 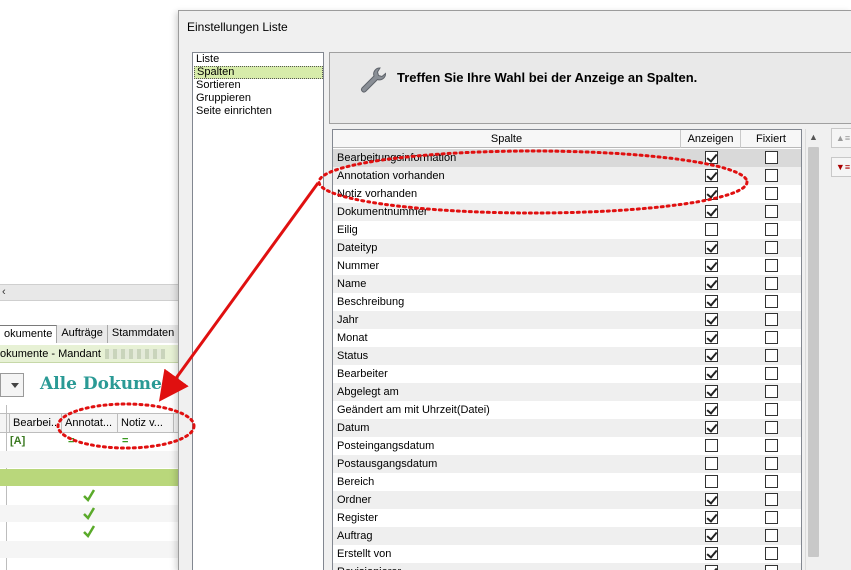 What do you see at coordinates (841, 138) in the screenshot?
I see `move-up-button: ▲≡` at bounding box center [841, 138].